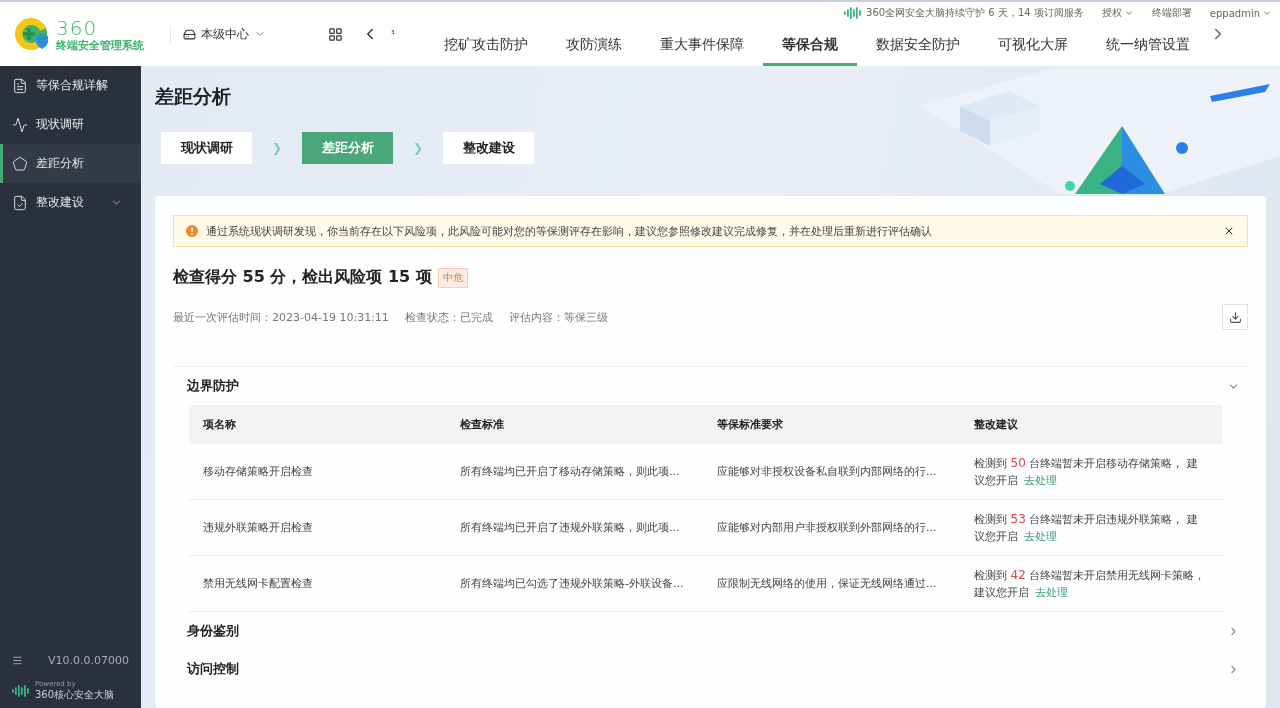  Describe the element at coordinates (258, 471) in the screenshot. I see `table-cell-text: 移动存储策略开启检查` at that location.